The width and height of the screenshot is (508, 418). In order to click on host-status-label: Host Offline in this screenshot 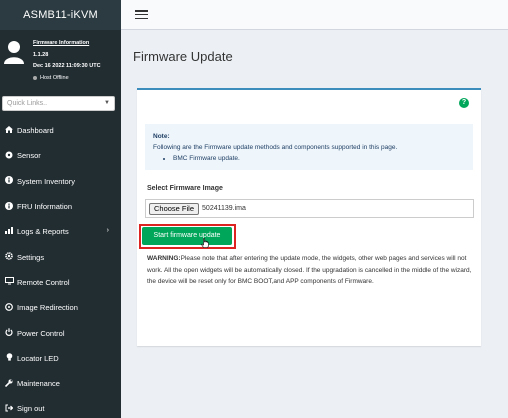, I will do `click(54, 77)`.